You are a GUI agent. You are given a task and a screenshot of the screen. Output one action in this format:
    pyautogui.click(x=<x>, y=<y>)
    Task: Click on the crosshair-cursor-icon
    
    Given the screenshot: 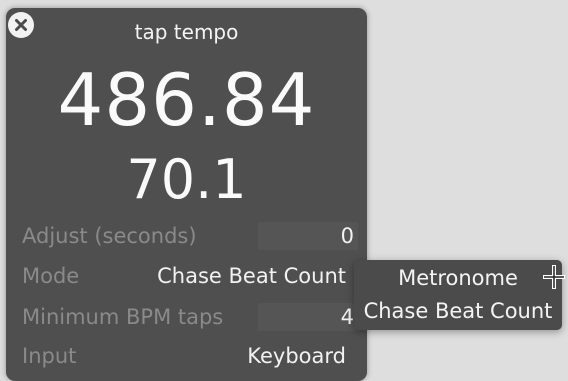 What is the action you would take?
    pyautogui.click(x=554, y=277)
    